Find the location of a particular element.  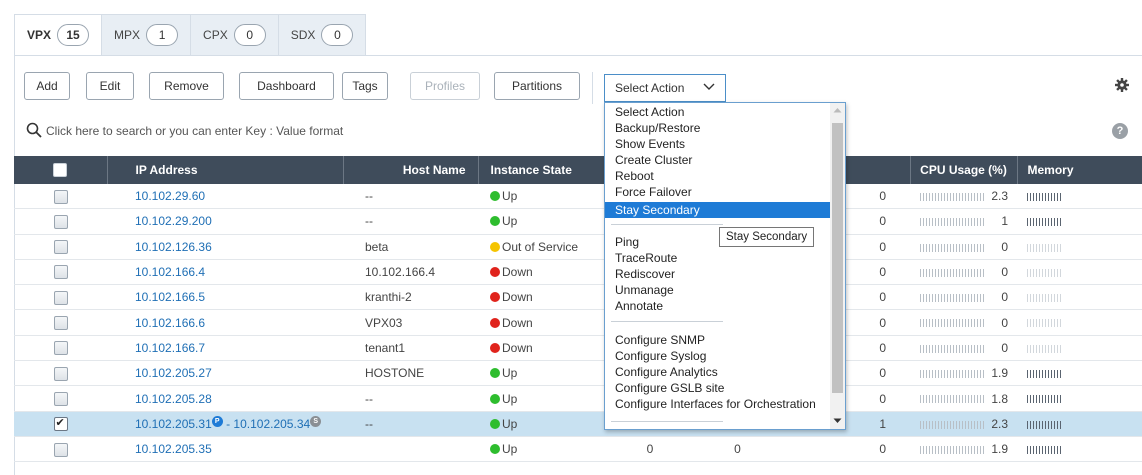

instance-state-header: Instance State is located at coordinates (542, 170).